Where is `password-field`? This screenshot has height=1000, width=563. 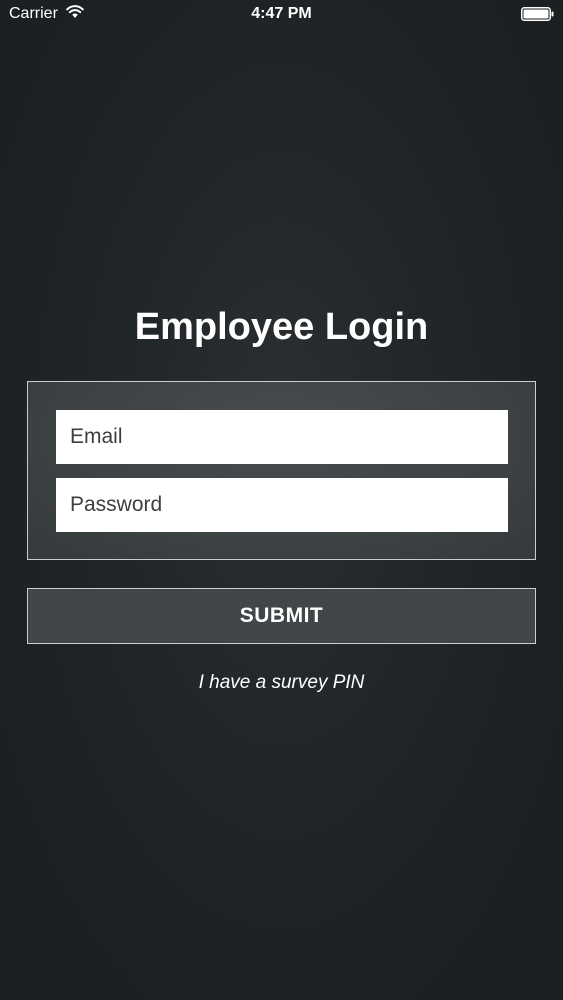
password-field is located at coordinates (282, 505).